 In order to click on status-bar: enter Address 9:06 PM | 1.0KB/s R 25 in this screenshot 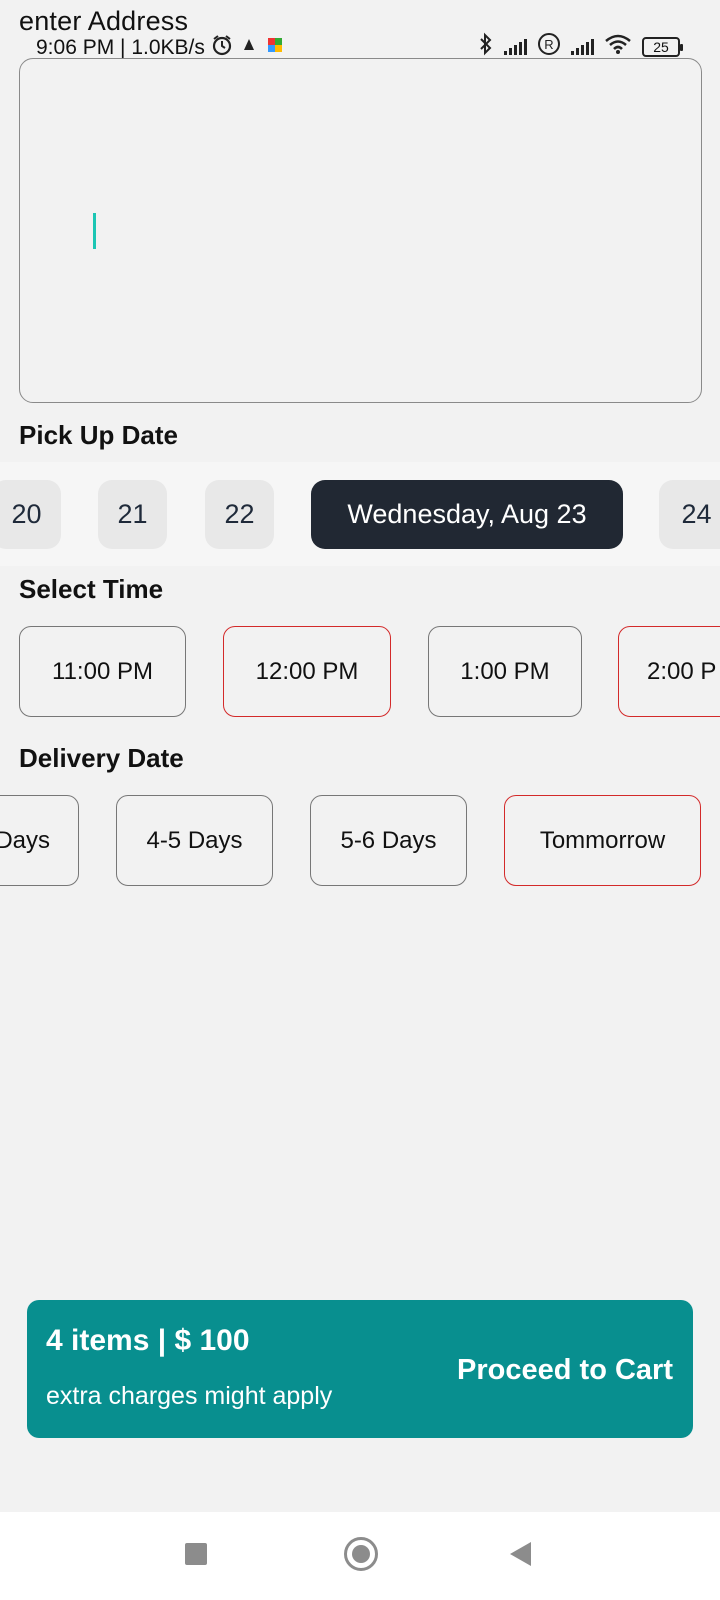, I will do `click(360, 30)`.